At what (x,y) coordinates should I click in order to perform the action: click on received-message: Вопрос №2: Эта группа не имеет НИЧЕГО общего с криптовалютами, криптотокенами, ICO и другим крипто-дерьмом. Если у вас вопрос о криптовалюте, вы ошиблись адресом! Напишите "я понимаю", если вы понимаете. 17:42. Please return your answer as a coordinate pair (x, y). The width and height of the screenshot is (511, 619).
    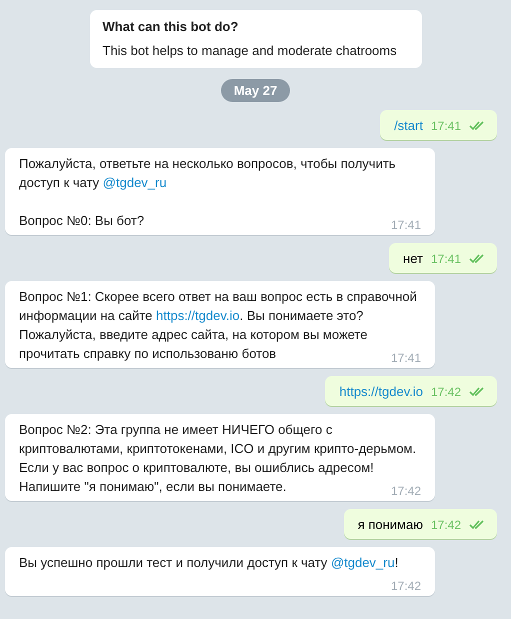
    Looking at the image, I should click on (220, 457).